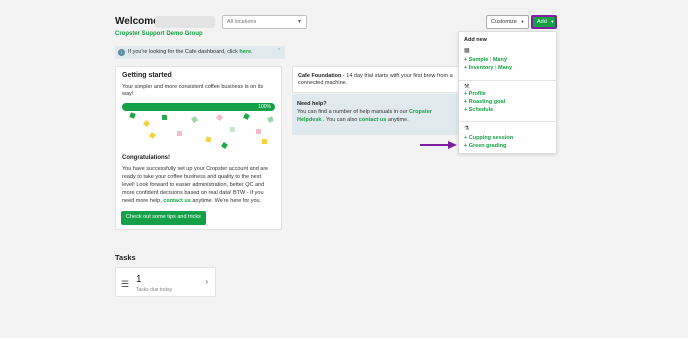 The height and width of the screenshot is (338, 688). What do you see at coordinates (398, 120) in the screenshot?
I see `help-text-3: anytime.` at bounding box center [398, 120].